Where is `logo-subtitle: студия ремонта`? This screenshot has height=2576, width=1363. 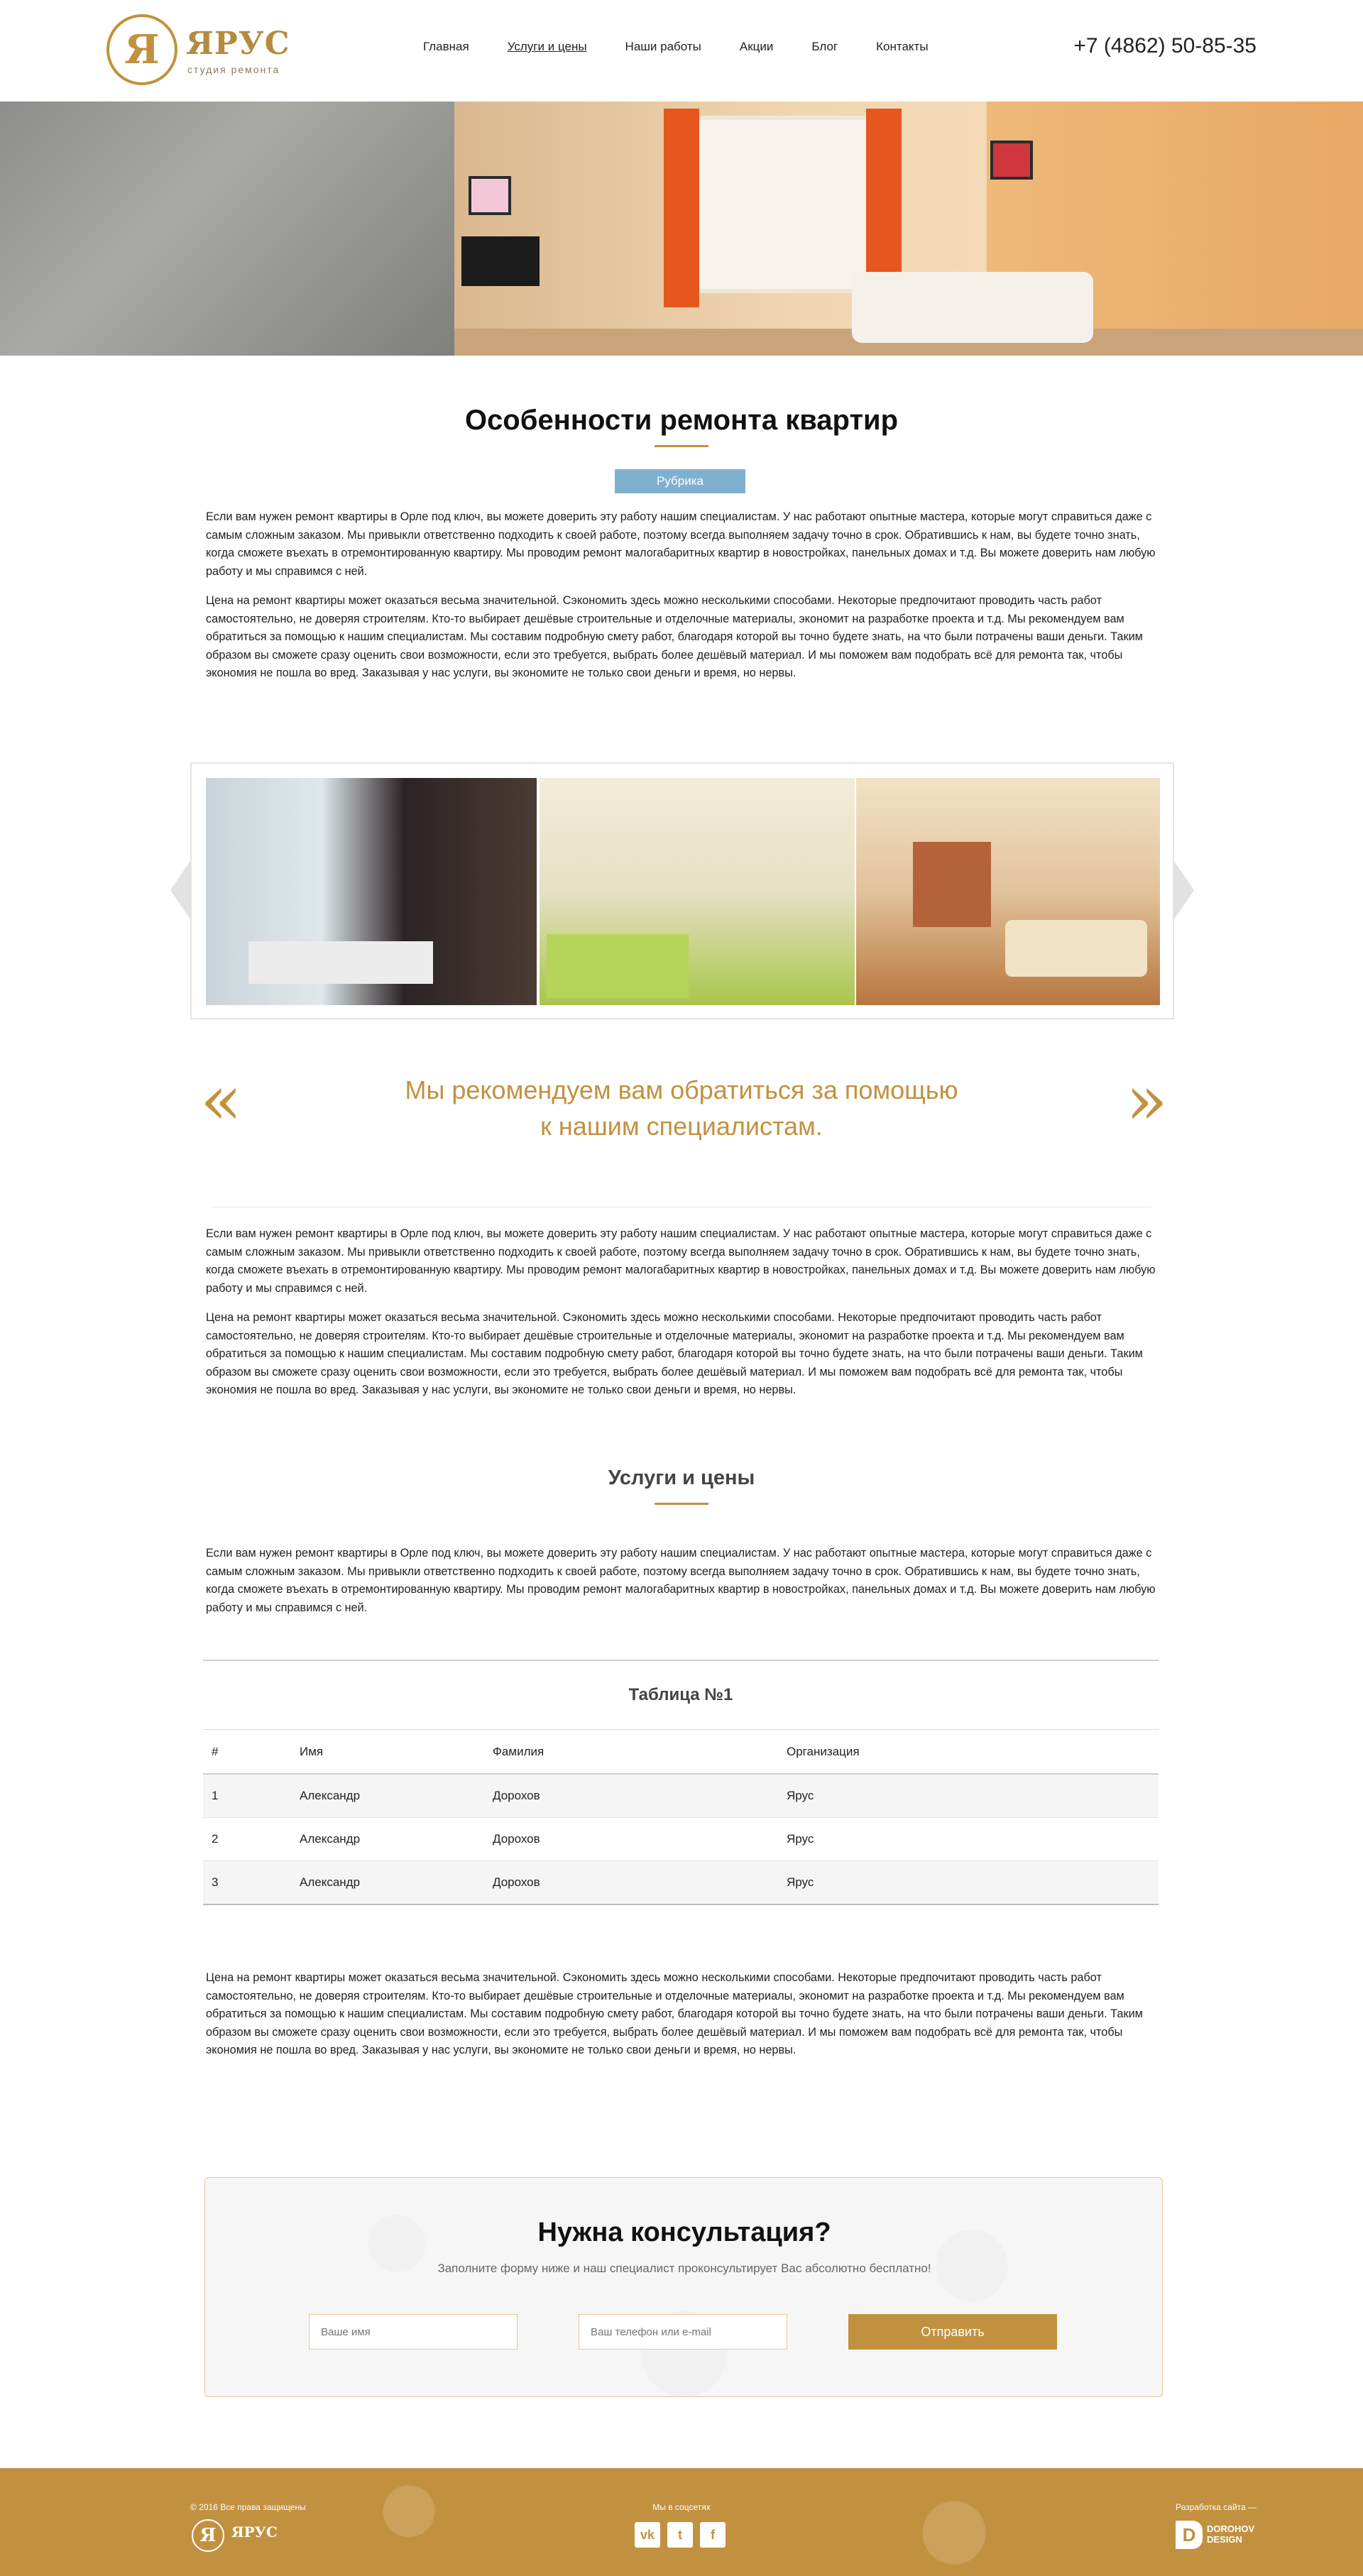 logo-subtitle: студия ремонта is located at coordinates (233, 69).